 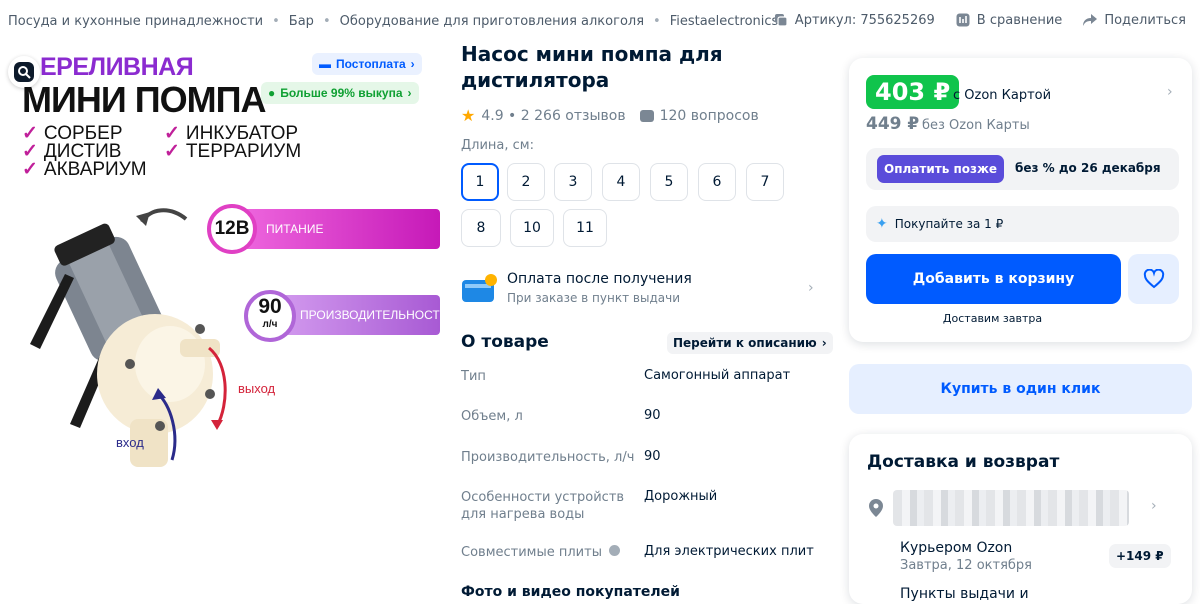 What do you see at coordinates (117, 67) in the screenshot?
I see `image-headline-1: ЕРЕЛИВНАЯ` at bounding box center [117, 67].